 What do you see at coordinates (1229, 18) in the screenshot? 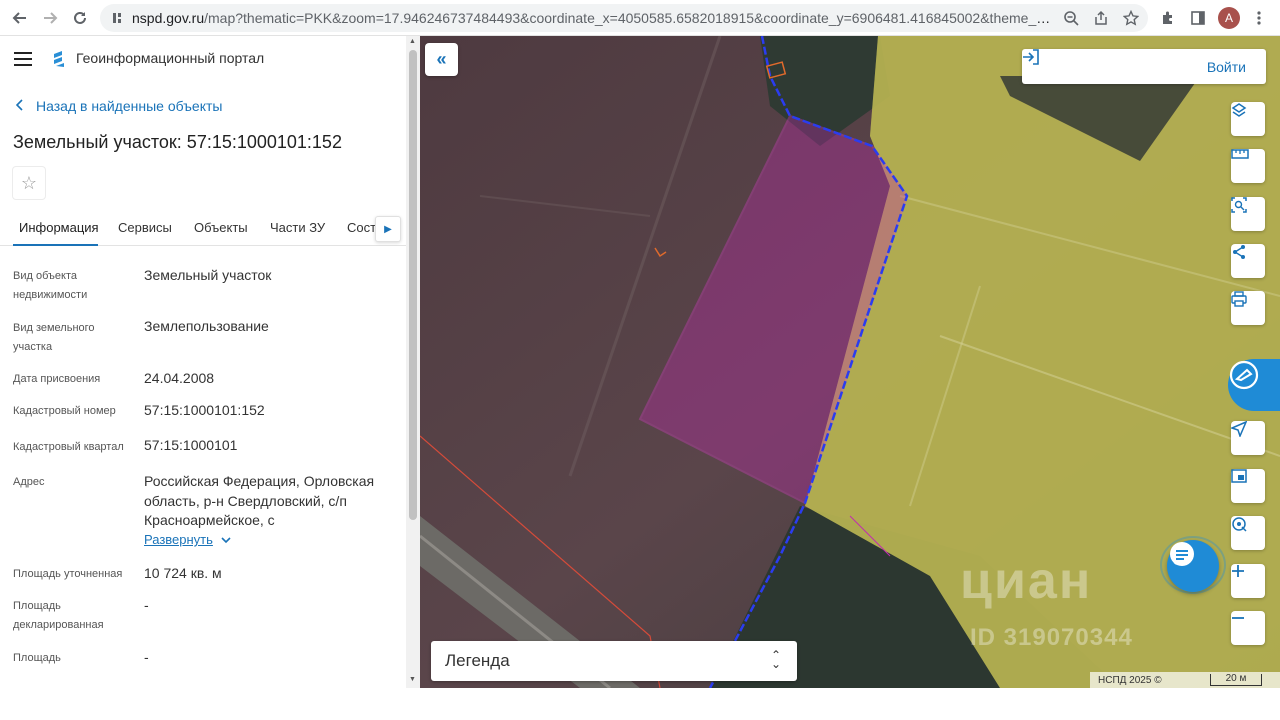
I see `profile-avatar: A` at bounding box center [1229, 18].